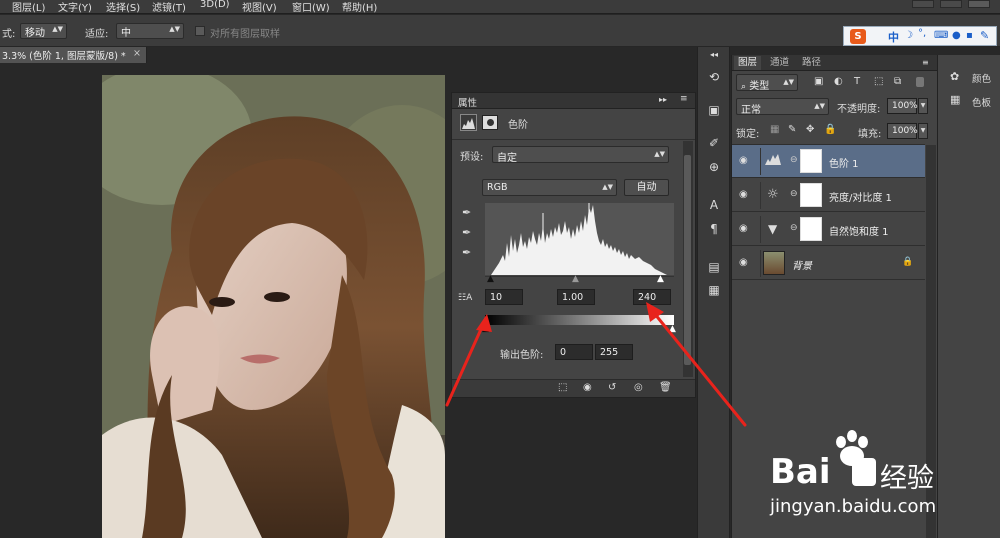 This screenshot has width=1000, height=538. What do you see at coordinates (864, 472) in the screenshot?
I see `du-paw-icon` at bounding box center [864, 472].